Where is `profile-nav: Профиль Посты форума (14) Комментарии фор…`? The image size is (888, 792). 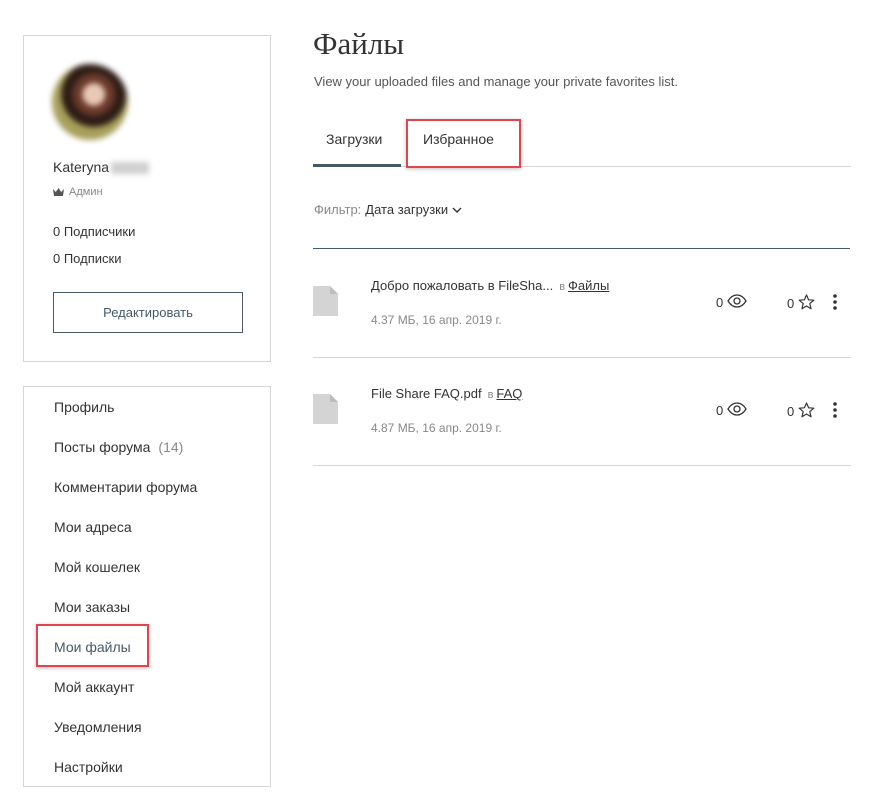 profile-nav: Профиль Посты форума (14) Комментарии фор… is located at coordinates (147, 586).